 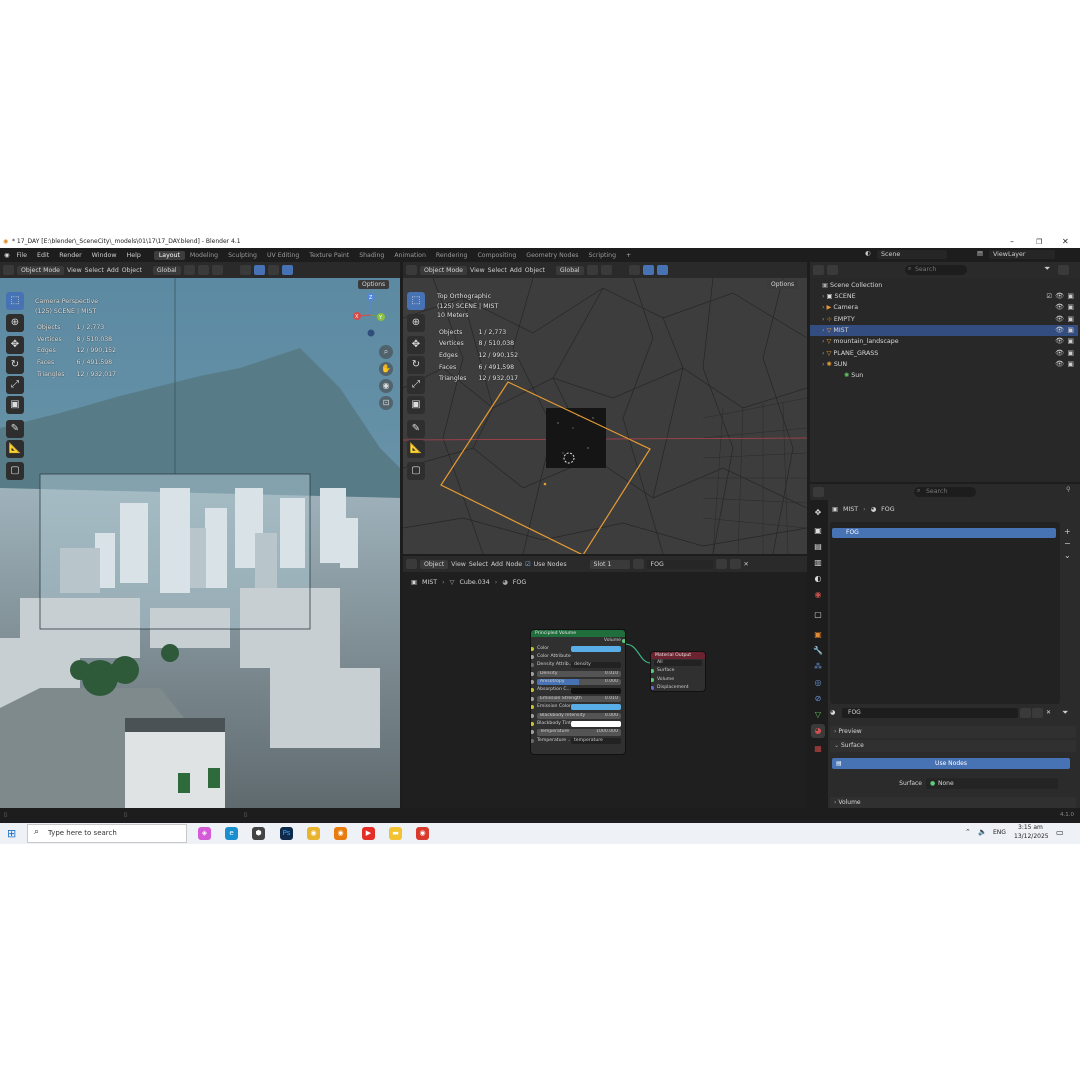 What do you see at coordinates (11, 833) in the screenshot?
I see `windows-start-icon: ⊞` at bounding box center [11, 833].